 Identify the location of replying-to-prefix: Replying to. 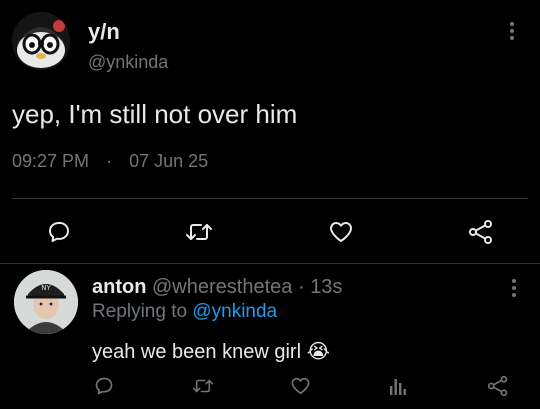
(140, 311).